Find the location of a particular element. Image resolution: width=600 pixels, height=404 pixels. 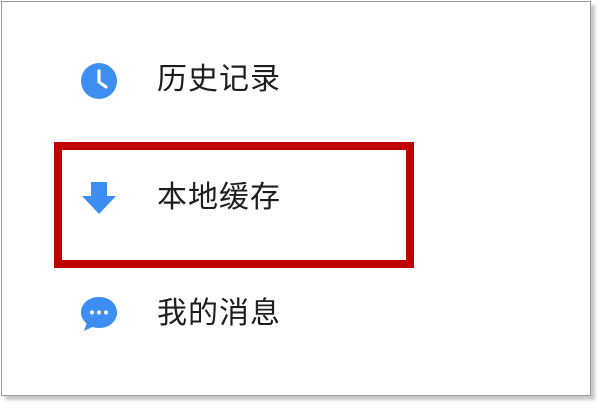

download-arrow-icon is located at coordinates (99, 198).